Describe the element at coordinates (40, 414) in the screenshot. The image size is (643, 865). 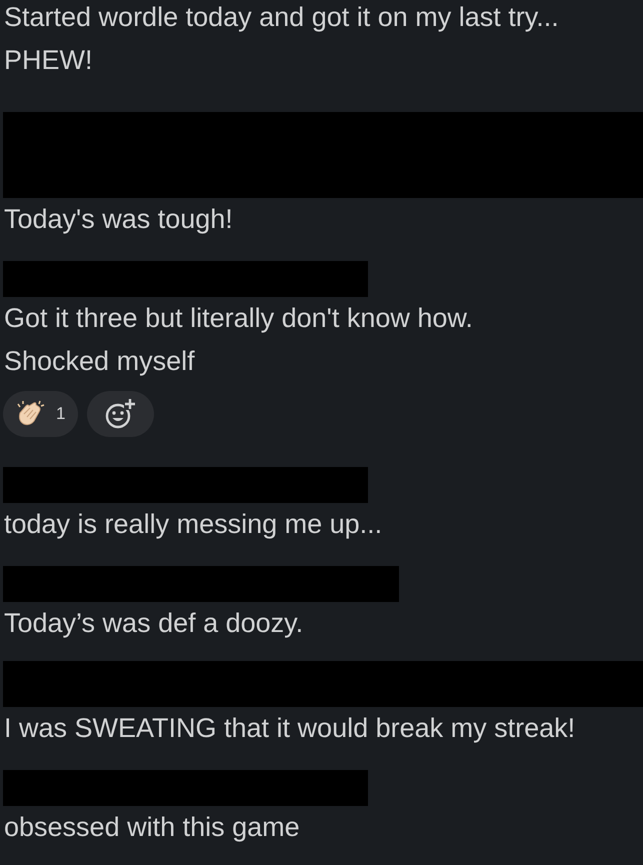
I see `reaction-button: 1` at that location.